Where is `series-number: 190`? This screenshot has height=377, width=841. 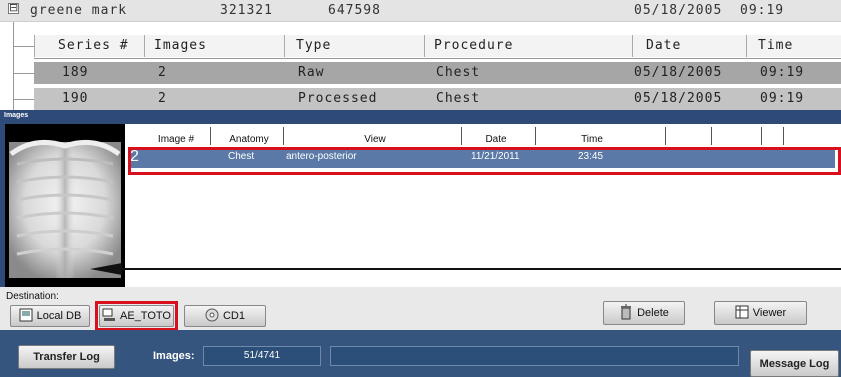 series-number: 190 is located at coordinates (75, 98).